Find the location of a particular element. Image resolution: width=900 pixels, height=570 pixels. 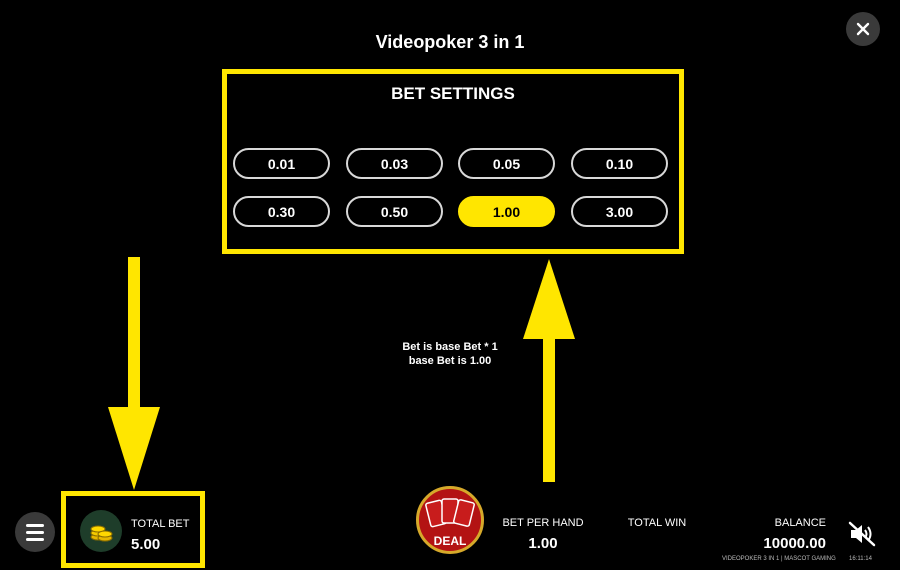

playing-cards-icon is located at coordinates (450, 513).